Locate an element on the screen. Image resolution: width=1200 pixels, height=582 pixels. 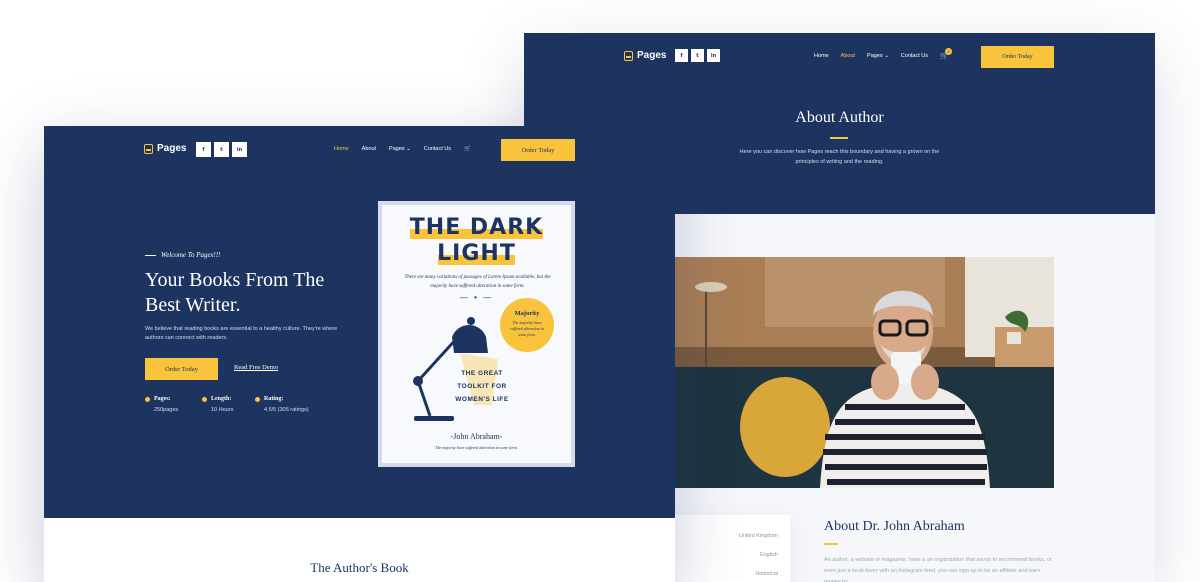
book-title-line2: LIGHT is located at coordinates (476, 253).